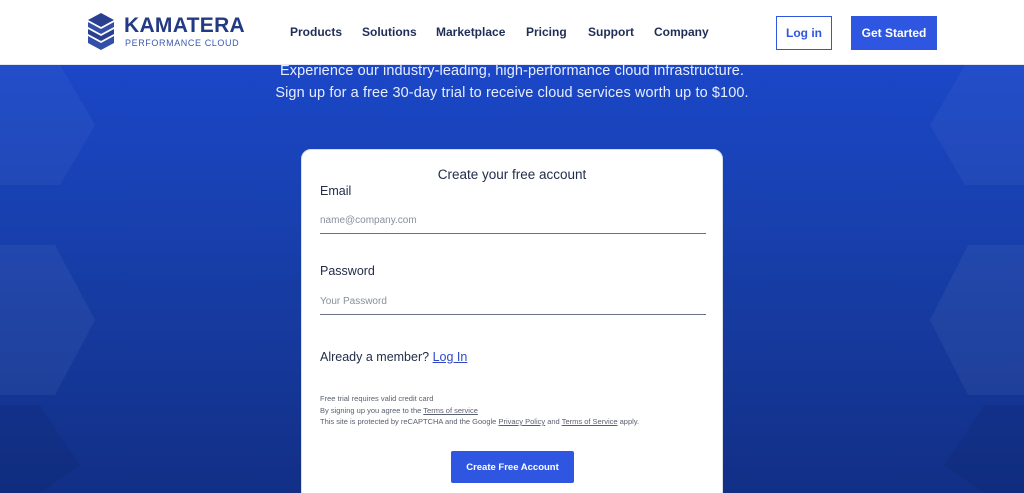 This screenshot has height=493, width=1024. Describe the element at coordinates (894, 33) in the screenshot. I see `get-started-button: Get Started` at that location.